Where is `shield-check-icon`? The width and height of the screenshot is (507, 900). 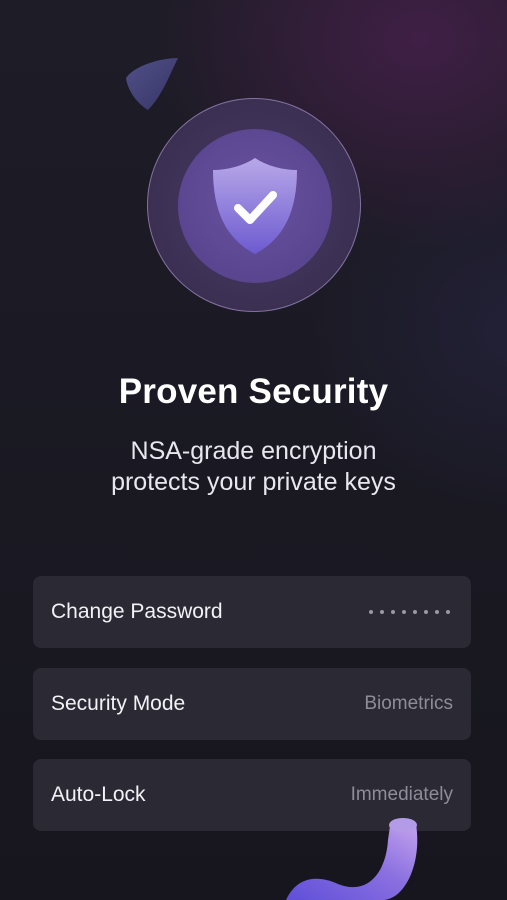 shield-check-icon is located at coordinates (255, 206).